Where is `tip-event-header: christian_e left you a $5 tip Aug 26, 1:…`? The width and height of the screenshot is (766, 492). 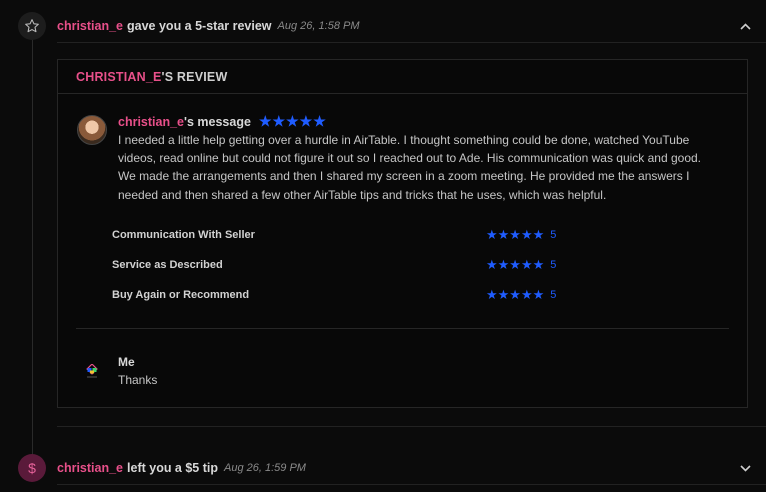 tip-event-header: christian_e left you a $5 tip Aug 26, 1:… is located at coordinates (404, 468).